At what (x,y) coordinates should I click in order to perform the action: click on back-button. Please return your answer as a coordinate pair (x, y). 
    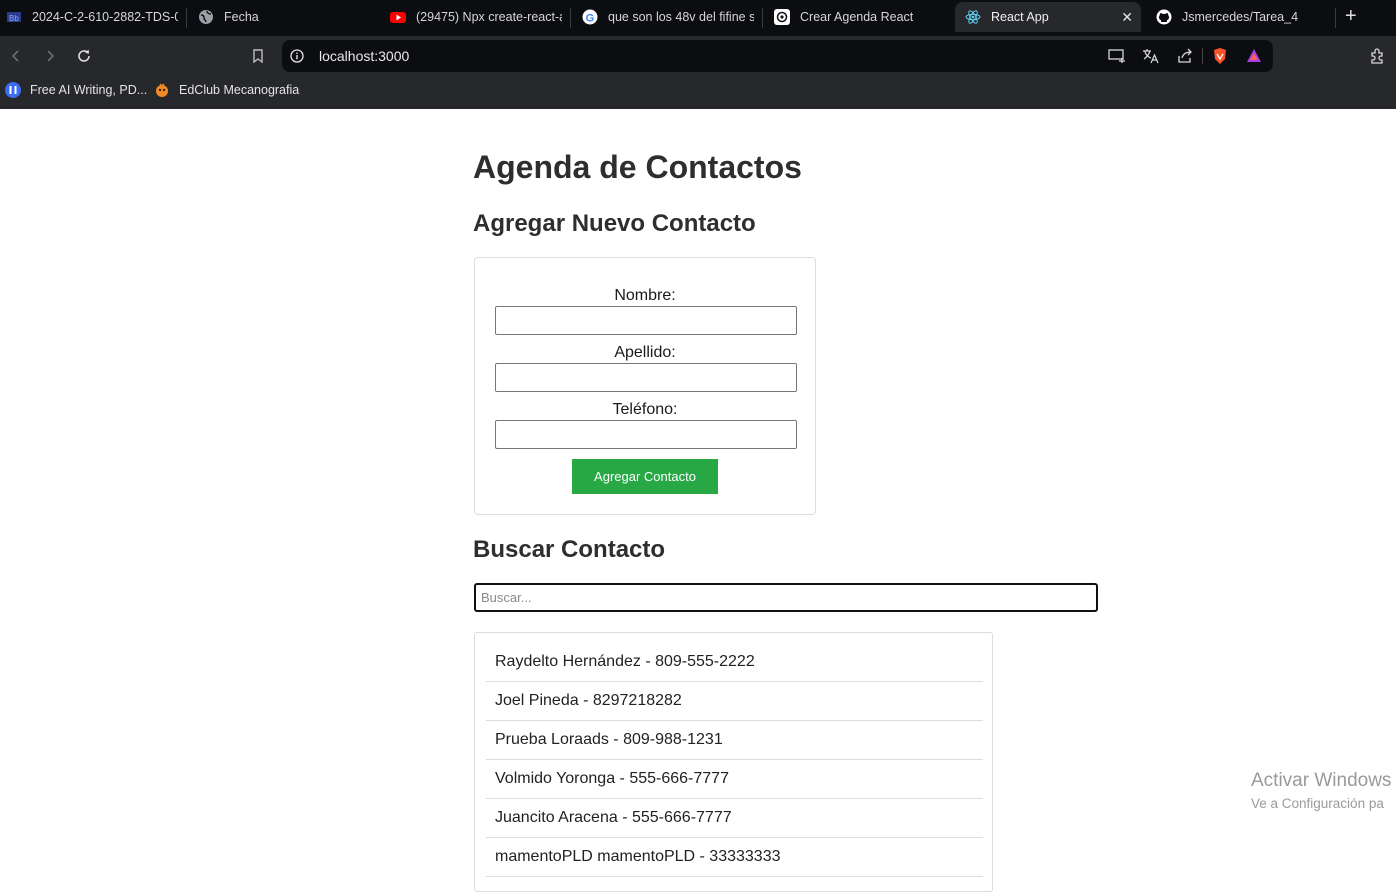
    Looking at the image, I should click on (16, 56).